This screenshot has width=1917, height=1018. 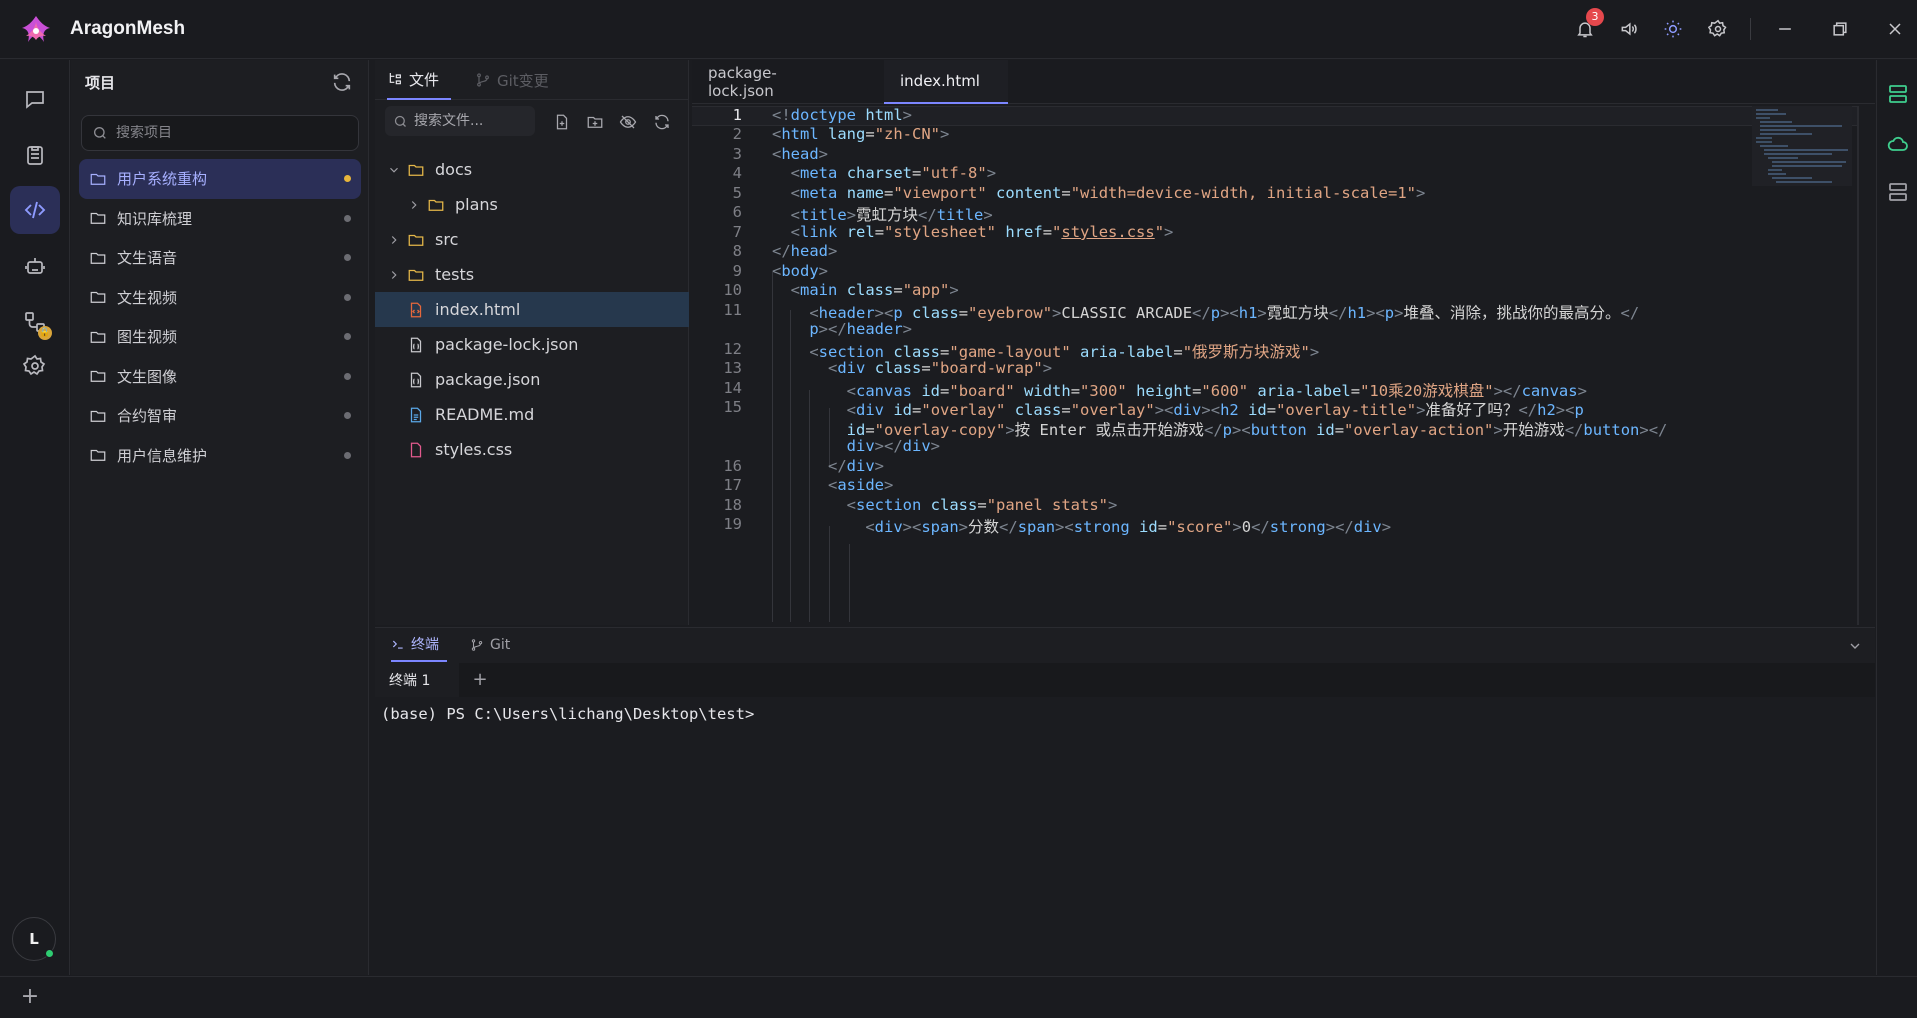 I want to click on chat-icon, so click(x=35, y=100).